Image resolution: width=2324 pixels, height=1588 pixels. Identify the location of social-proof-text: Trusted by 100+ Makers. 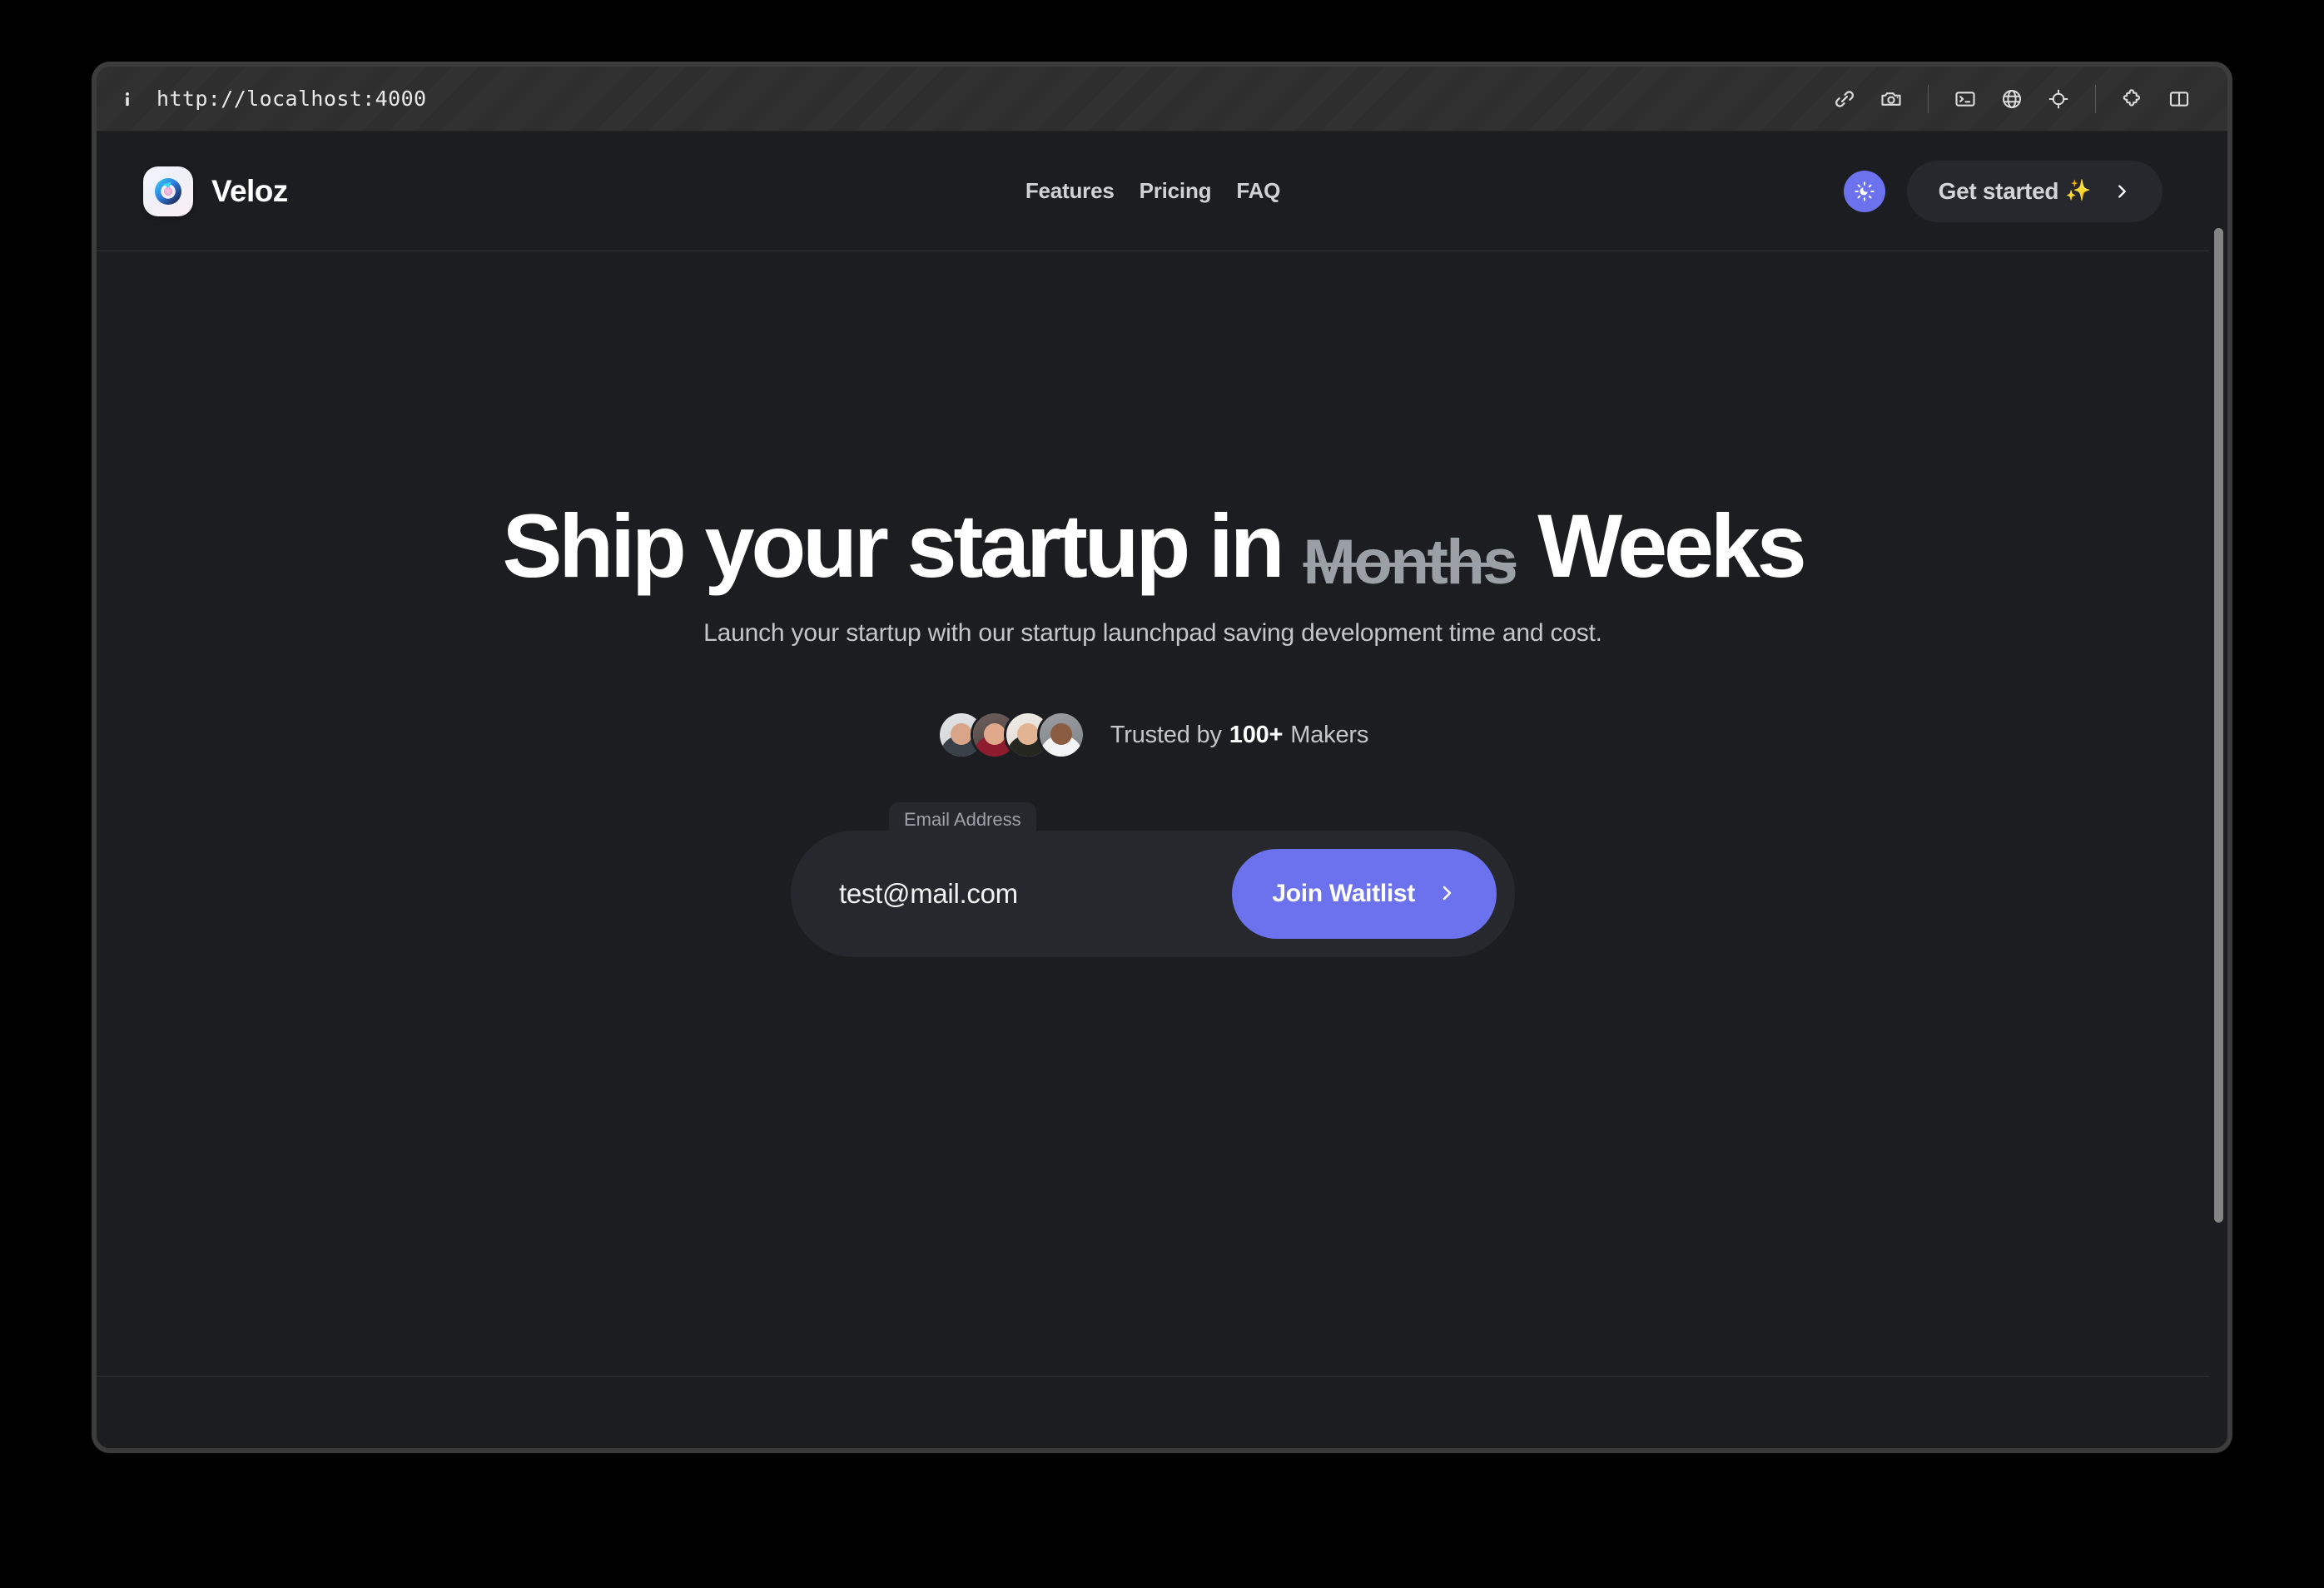
(1239, 735).